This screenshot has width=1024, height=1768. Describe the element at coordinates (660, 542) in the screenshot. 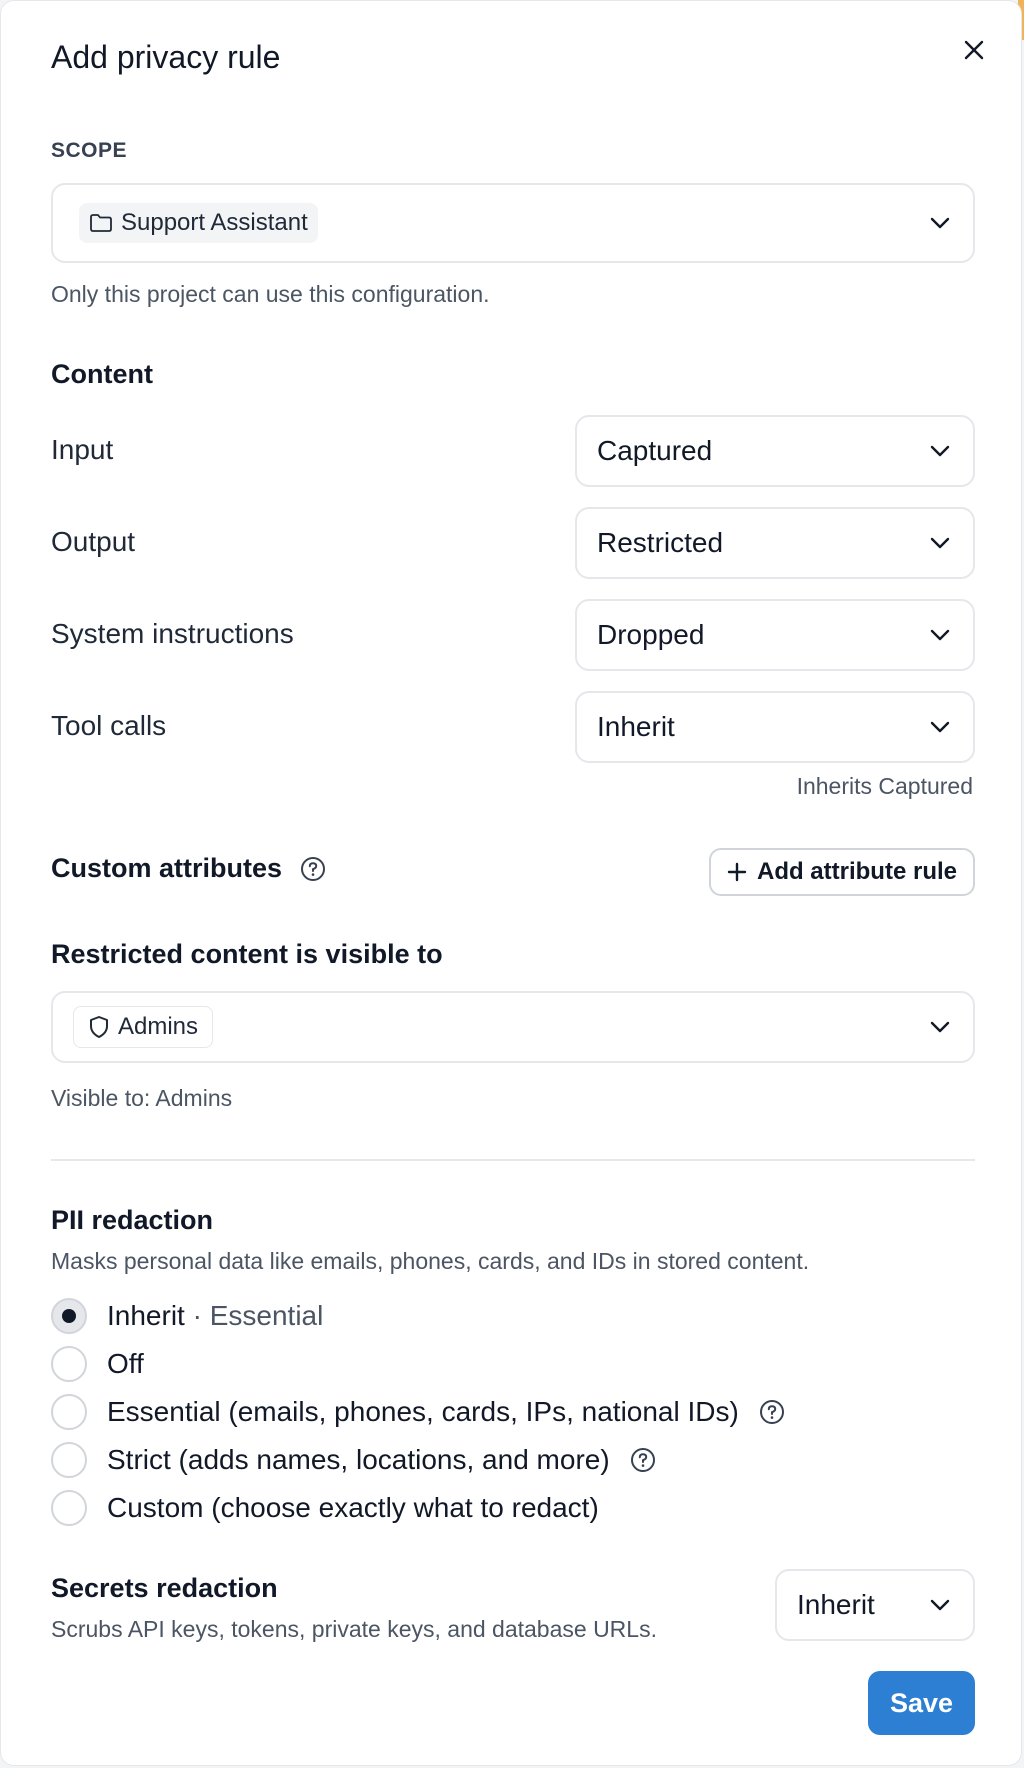

I see `output-value: Restricted` at that location.